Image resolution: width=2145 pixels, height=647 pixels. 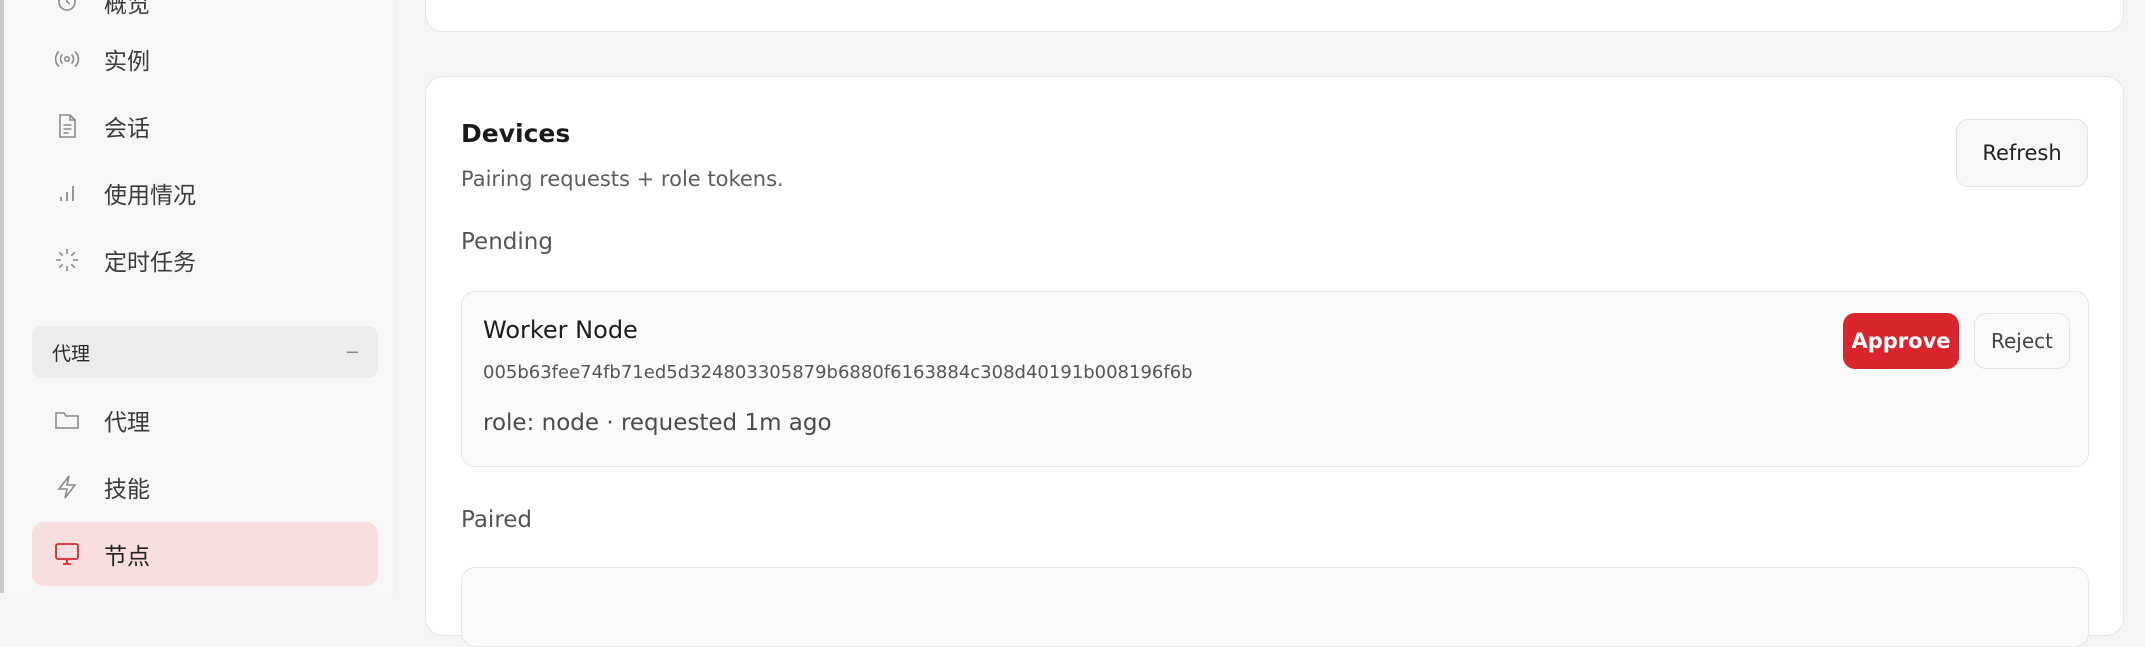 I want to click on activity-icon, so click(x=67, y=8).